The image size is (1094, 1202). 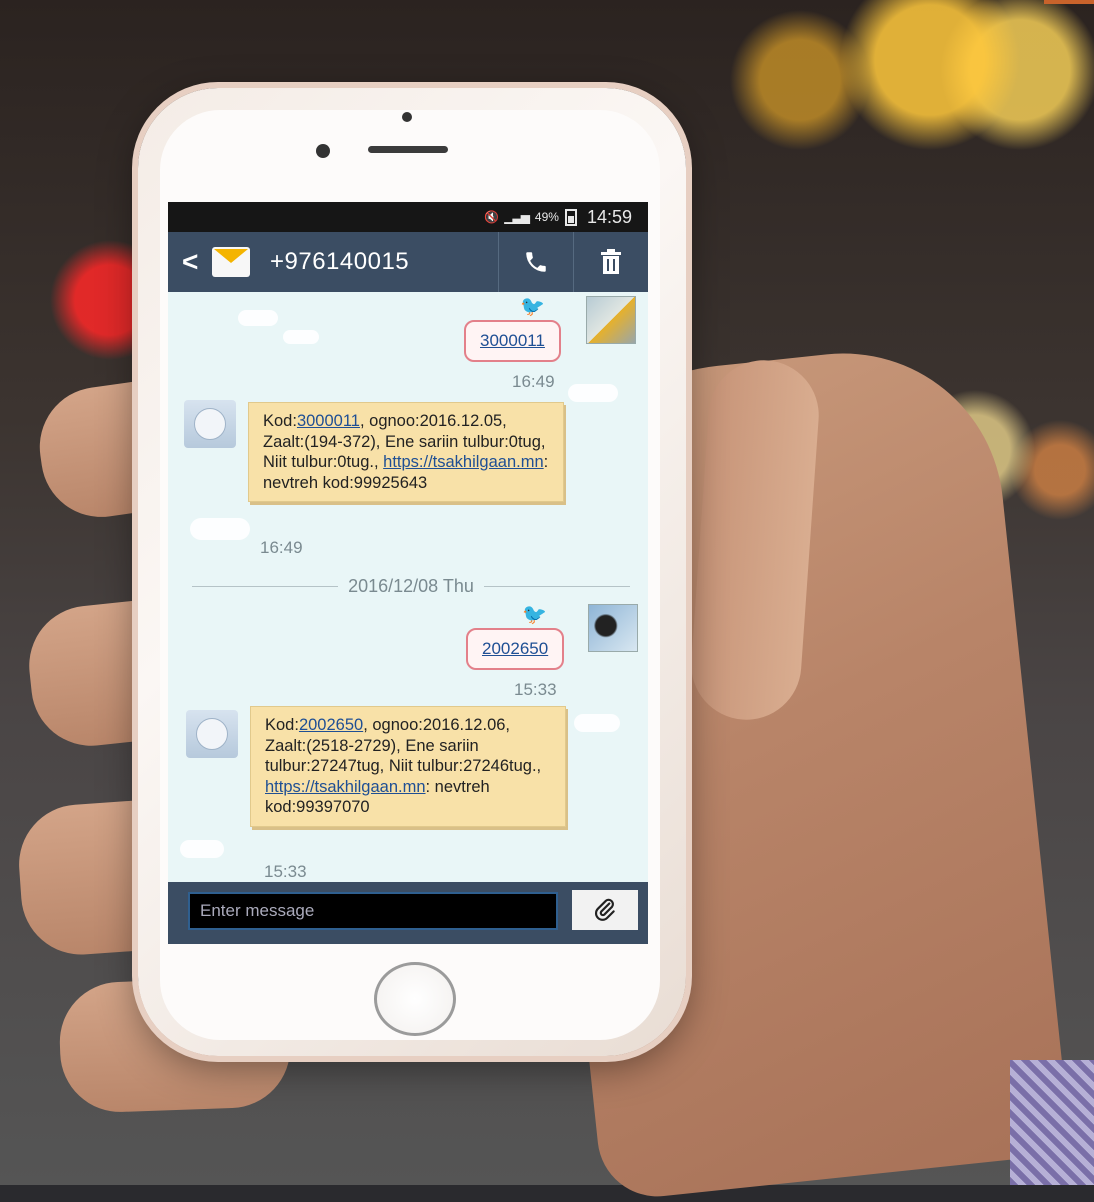 I want to click on delete-button, so click(x=610, y=262).